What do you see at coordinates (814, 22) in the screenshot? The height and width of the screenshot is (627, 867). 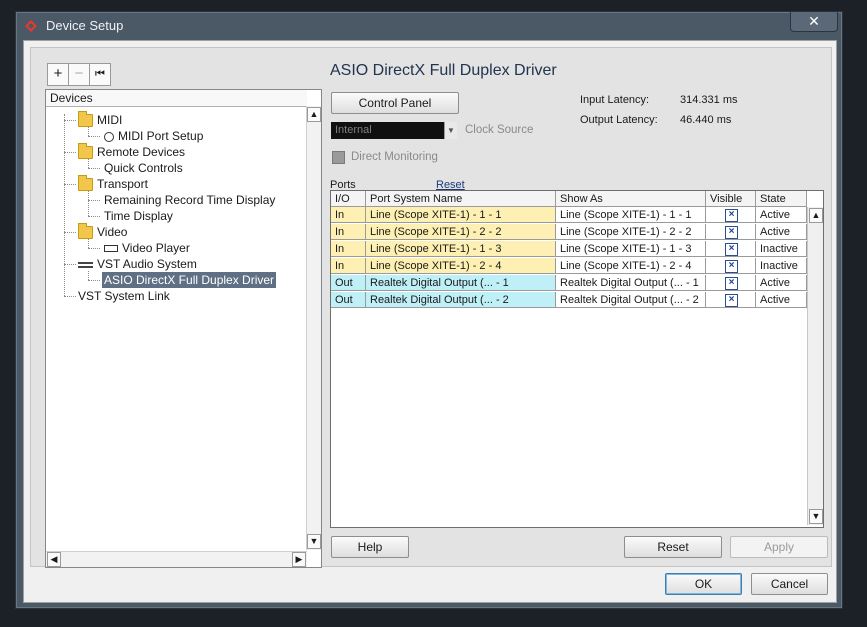 I see `close-button: ✕` at bounding box center [814, 22].